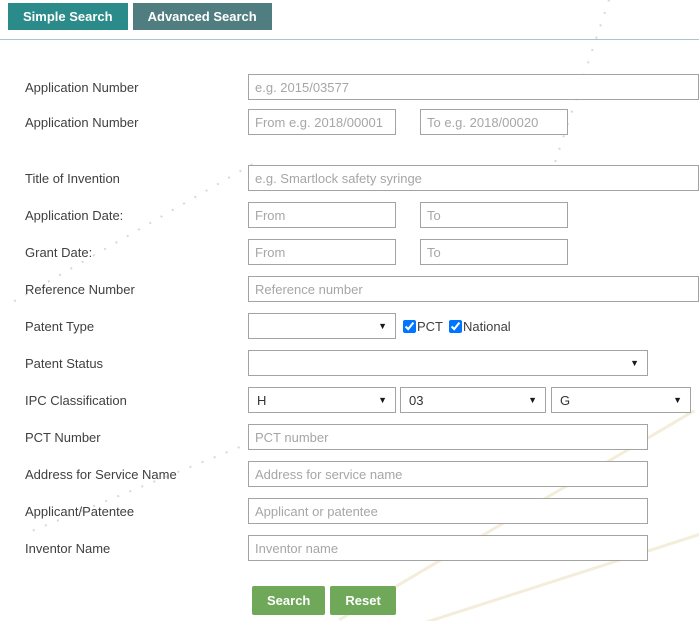 This screenshot has width=699, height=621. What do you see at coordinates (63, 437) in the screenshot?
I see `pct-number-label: PCT Number` at bounding box center [63, 437].